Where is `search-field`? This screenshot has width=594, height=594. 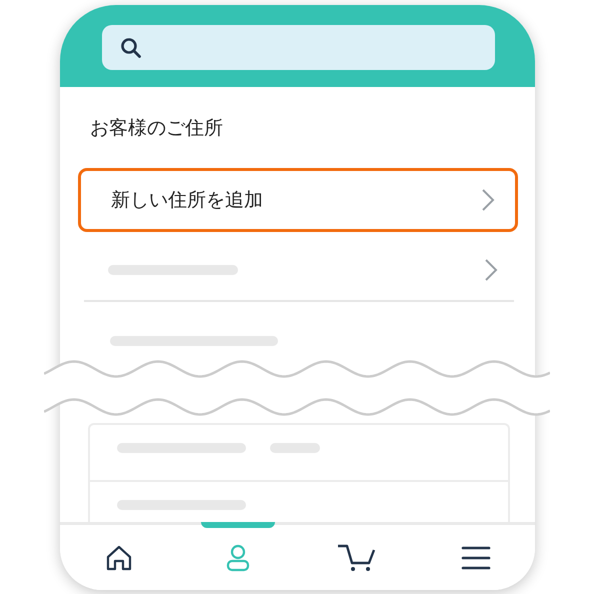
search-field is located at coordinates (298, 47).